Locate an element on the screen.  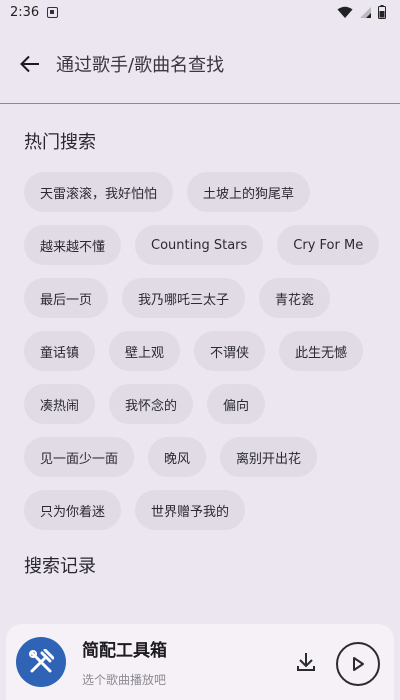
hot-search-chip: 越来越不懂 is located at coordinates (73, 245).